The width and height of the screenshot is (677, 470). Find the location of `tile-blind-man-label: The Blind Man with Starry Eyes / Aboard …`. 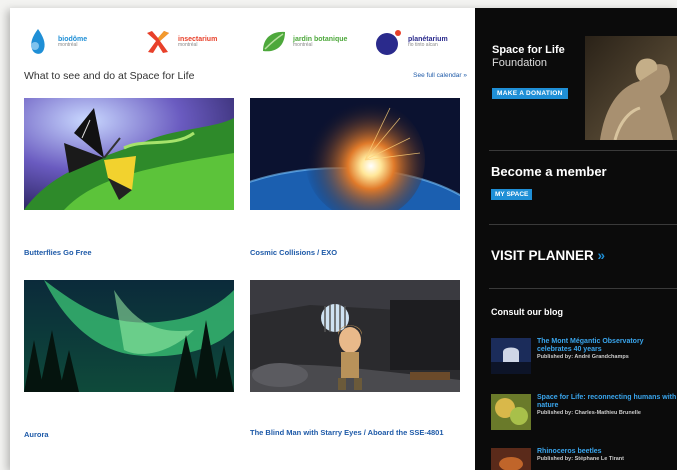

tile-blind-man-label: The Blind Man with Starry Eyes / Aboard … is located at coordinates (355, 432).